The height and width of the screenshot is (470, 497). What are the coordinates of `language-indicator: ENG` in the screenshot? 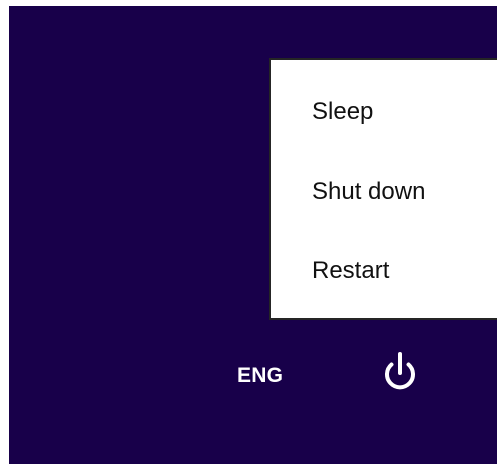 It's located at (260, 376).